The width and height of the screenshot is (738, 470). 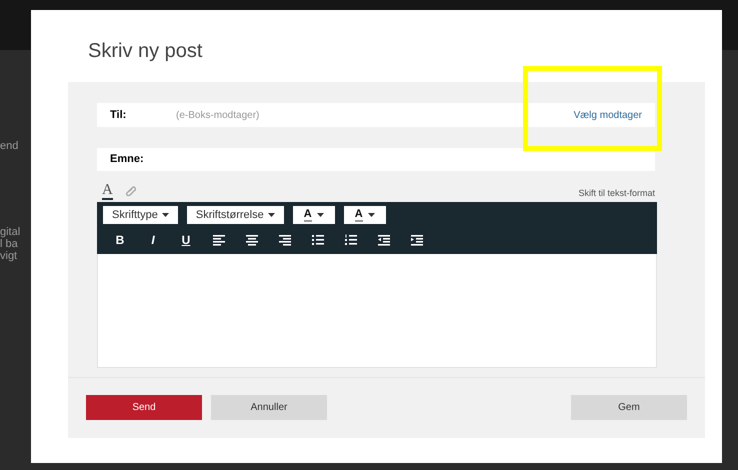 I want to click on bullet-list-icon, so click(x=318, y=240).